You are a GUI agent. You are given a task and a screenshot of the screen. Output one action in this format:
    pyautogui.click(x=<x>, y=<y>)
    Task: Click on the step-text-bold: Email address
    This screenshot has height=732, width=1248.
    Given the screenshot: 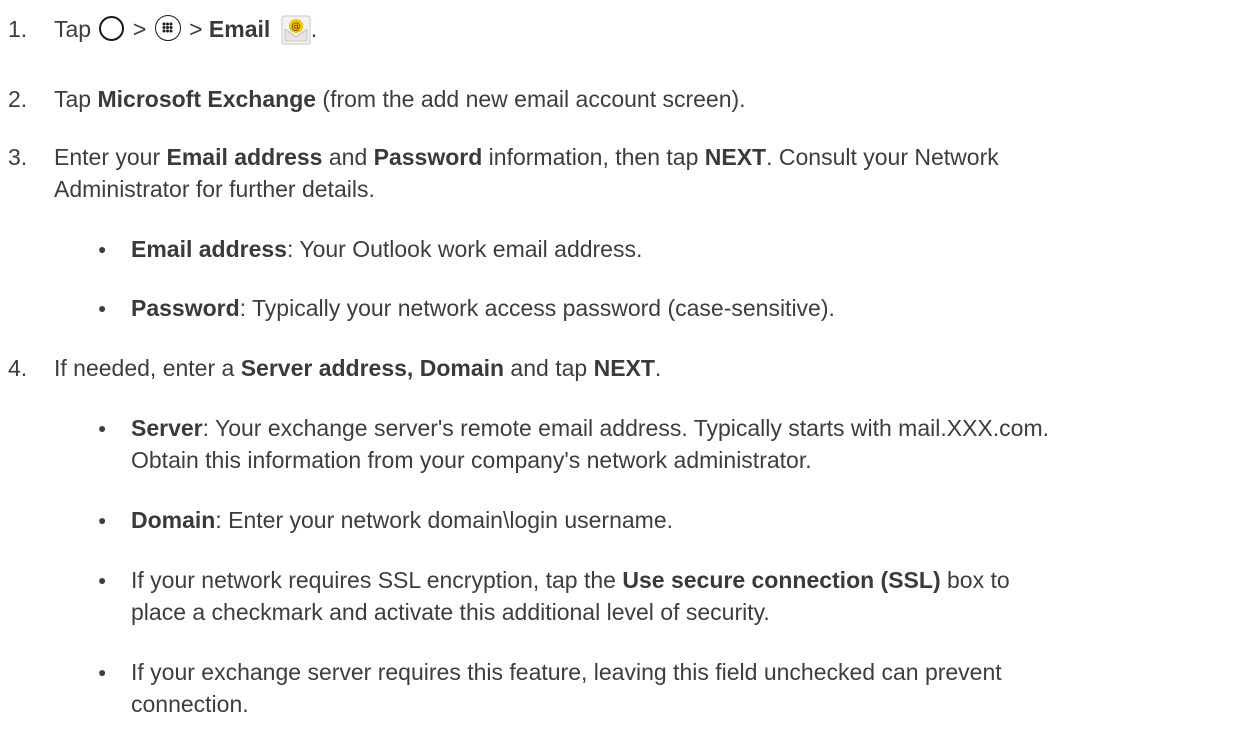 What is the action you would take?
    pyautogui.click(x=244, y=157)
    